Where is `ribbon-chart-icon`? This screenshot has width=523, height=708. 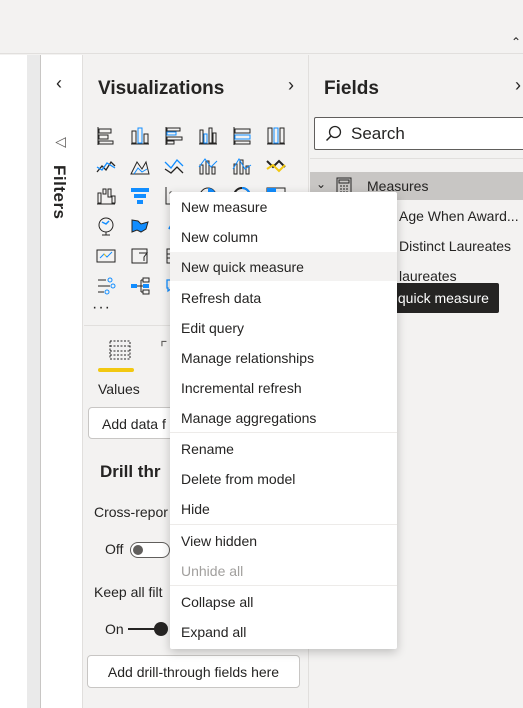
ribbon-chart-icon is located at coordinates (276, 166).